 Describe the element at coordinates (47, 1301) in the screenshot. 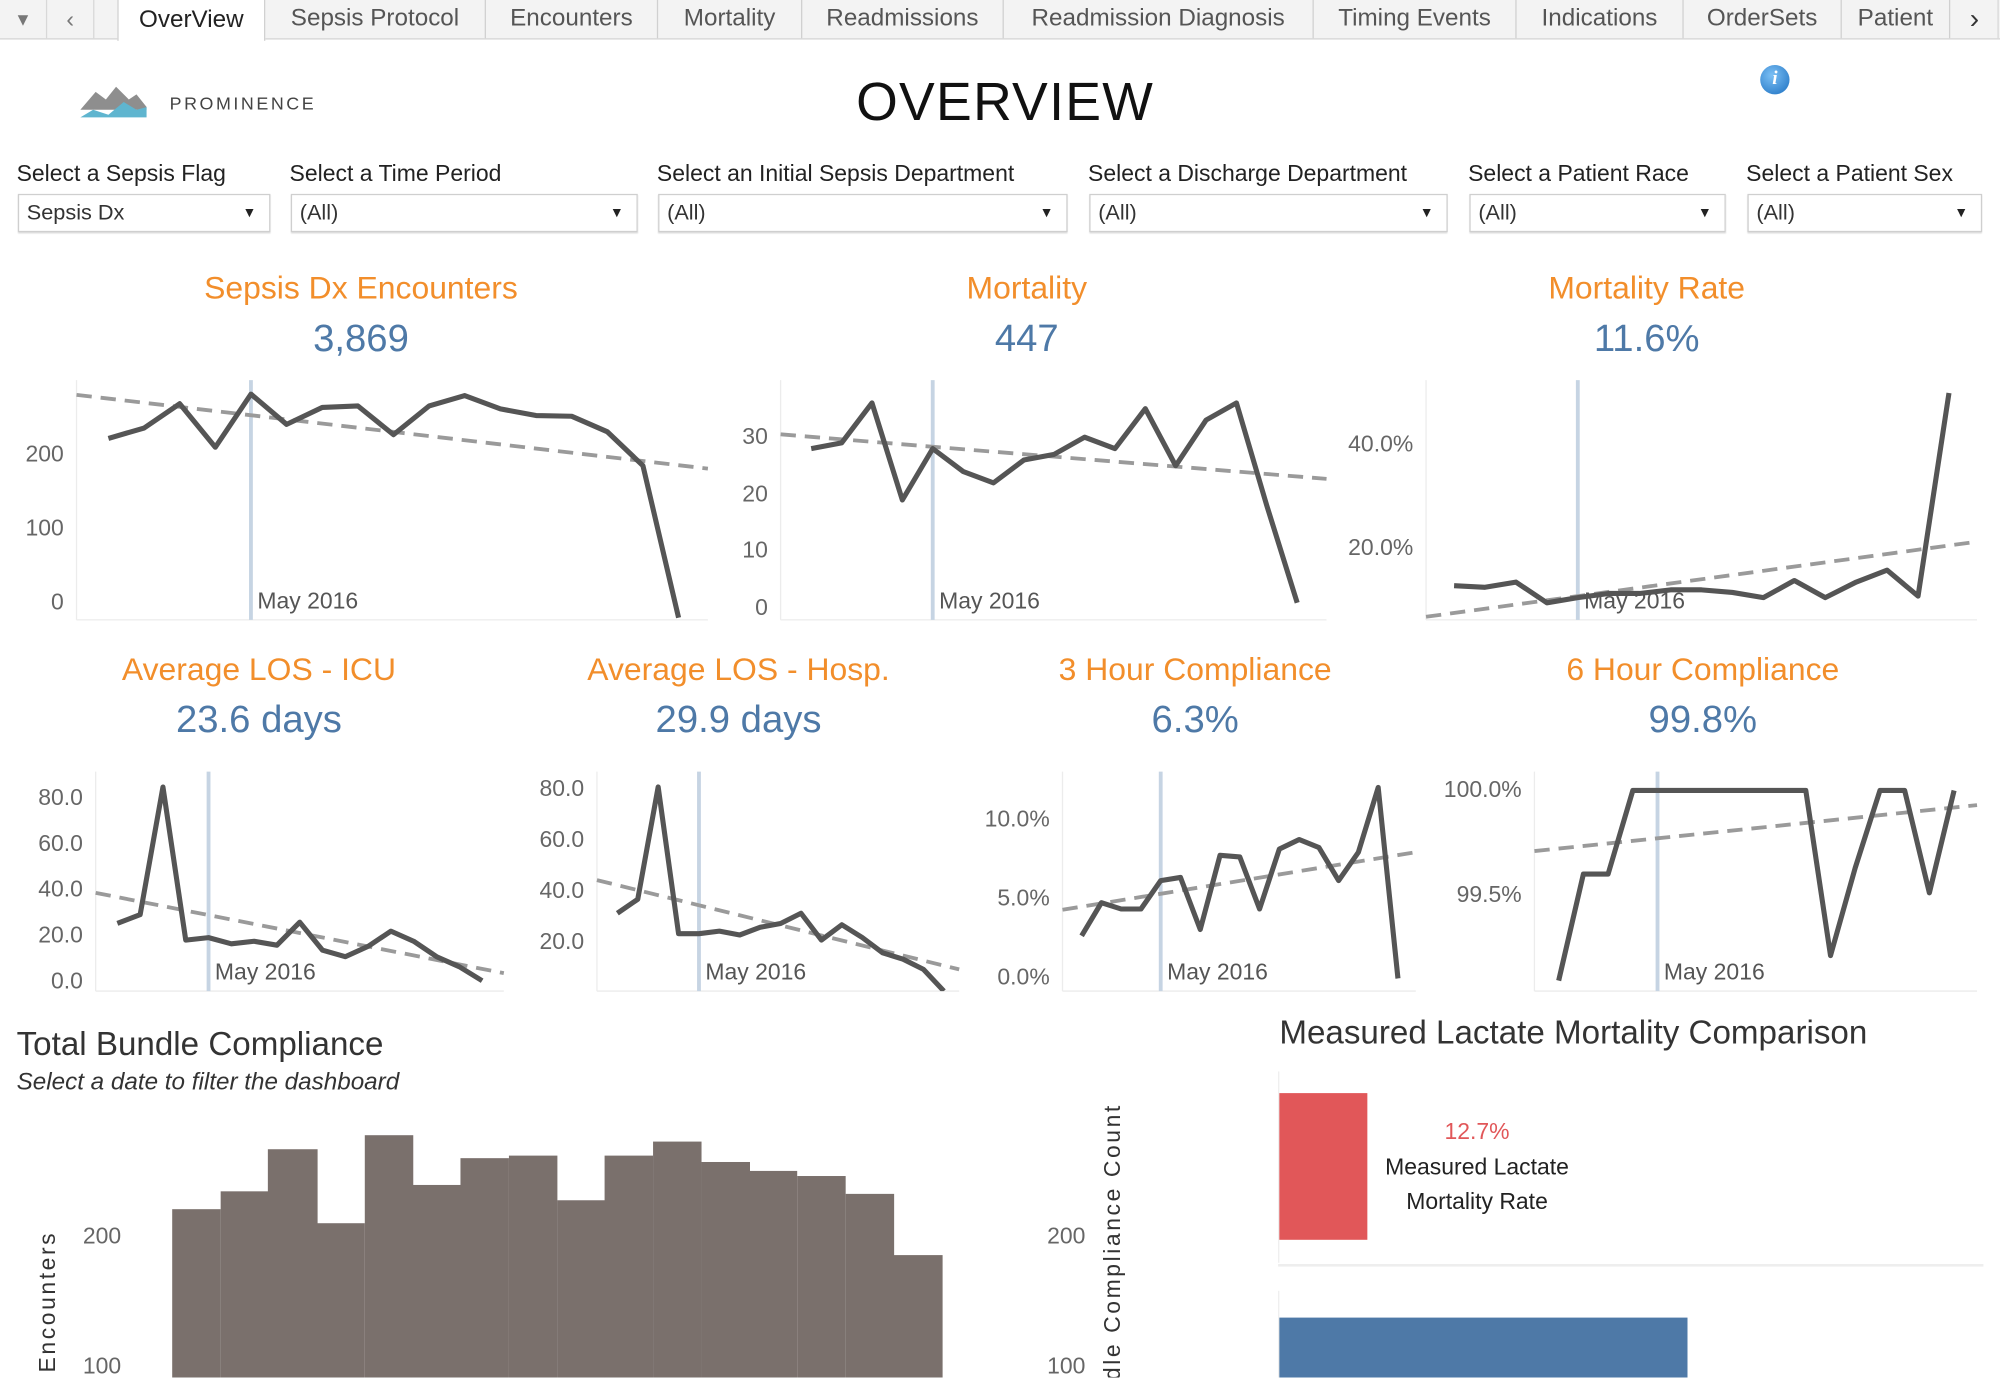

I see `y-axis-title: Encounters` at that location.